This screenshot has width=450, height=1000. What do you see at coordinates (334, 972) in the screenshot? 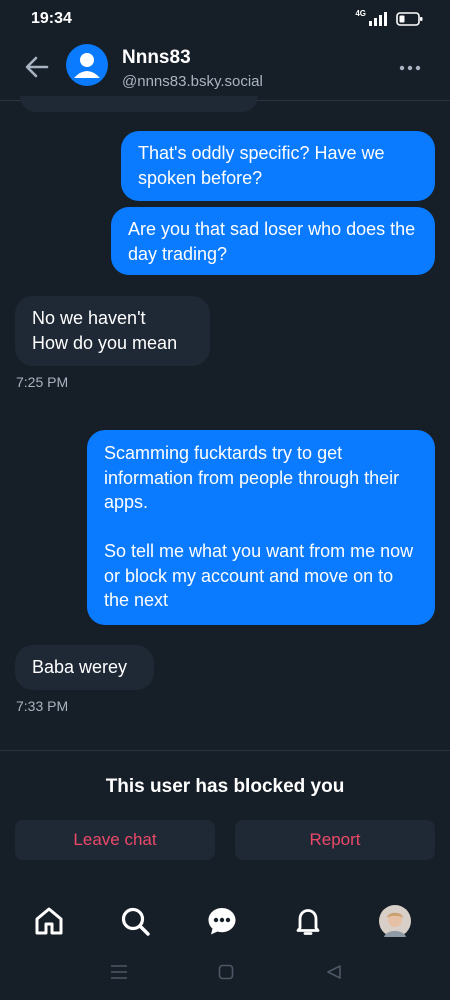
I see `back-triangle-icon` at bounding box center [334, 972].